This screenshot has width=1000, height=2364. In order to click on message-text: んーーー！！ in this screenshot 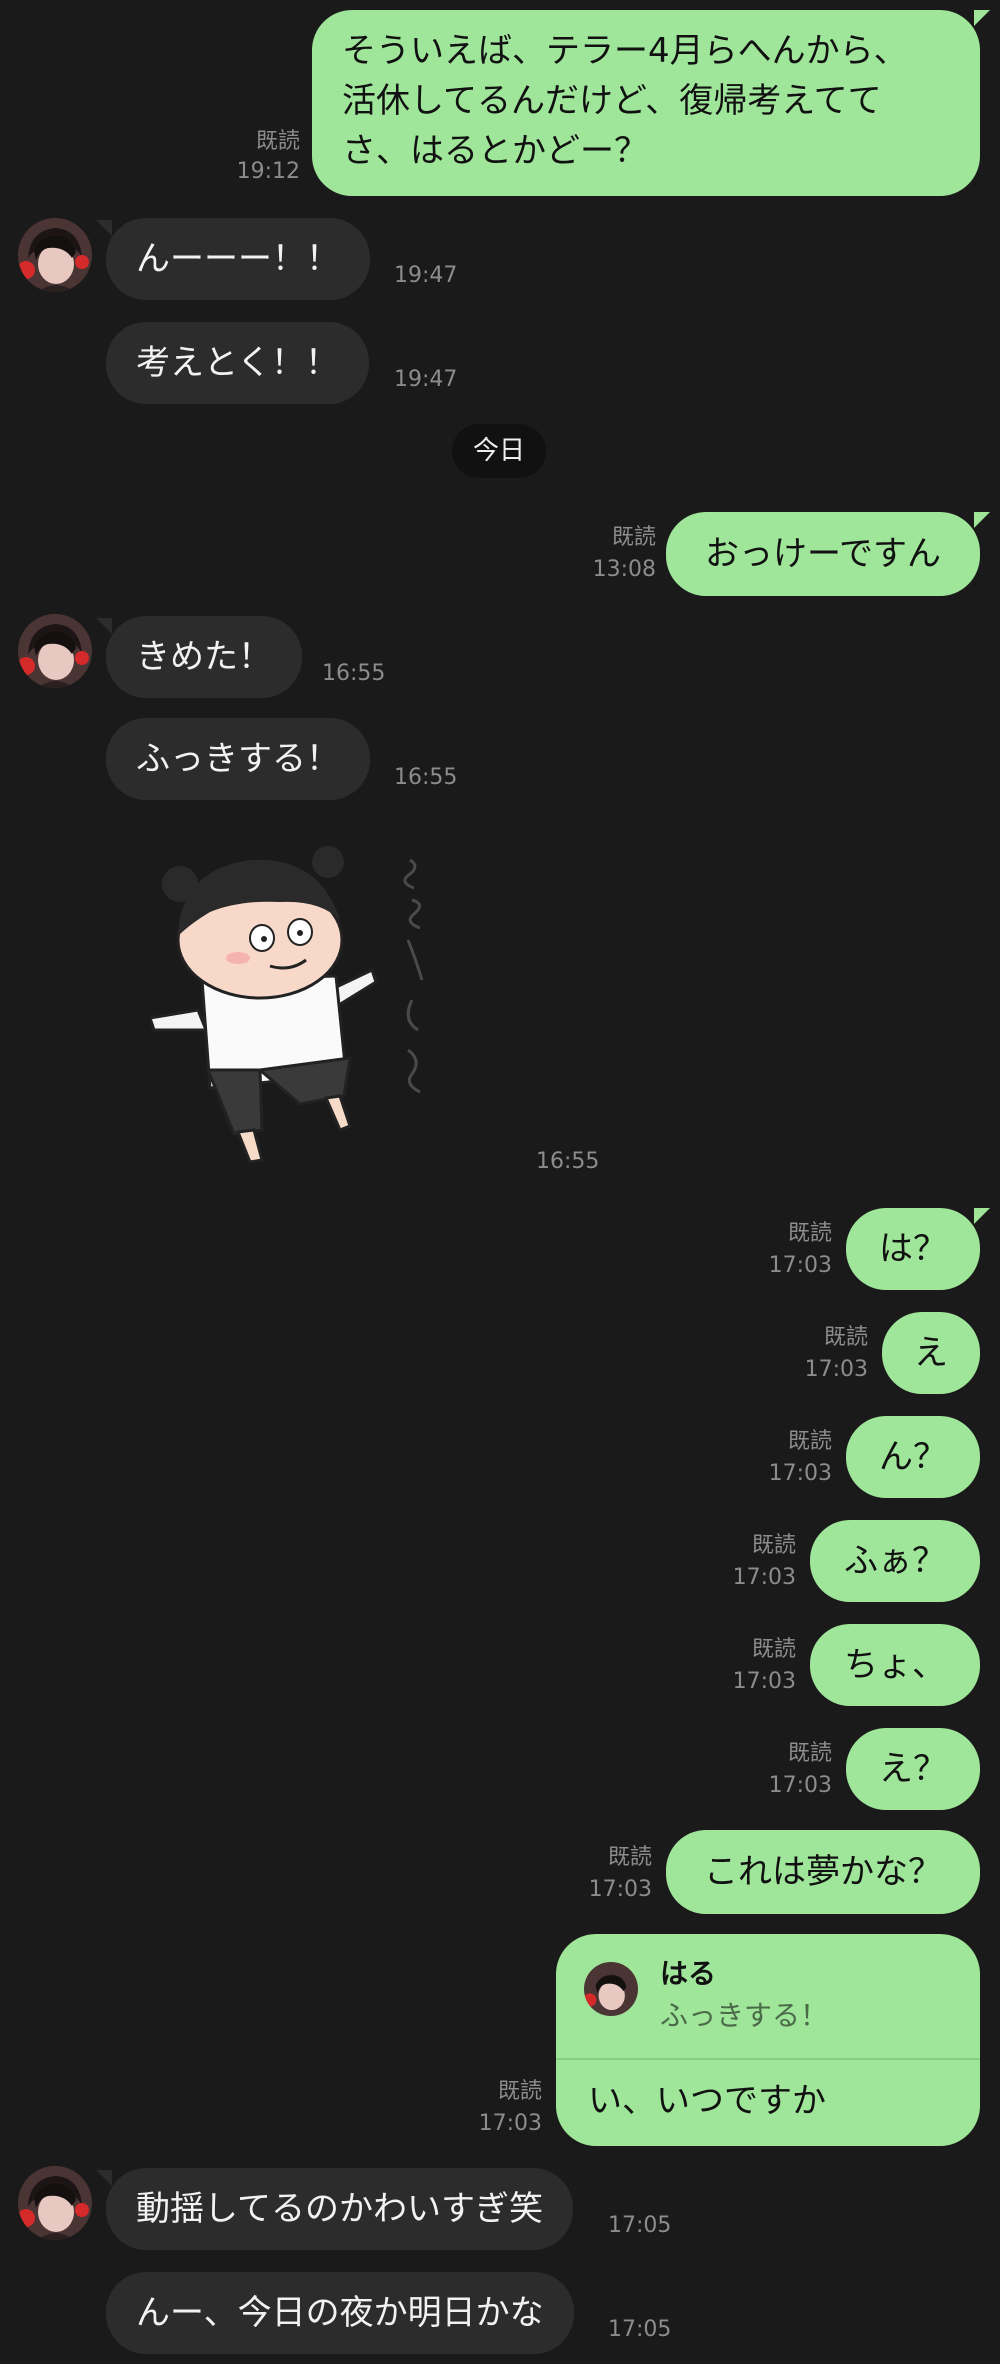, I will do `click(238, 259)`.